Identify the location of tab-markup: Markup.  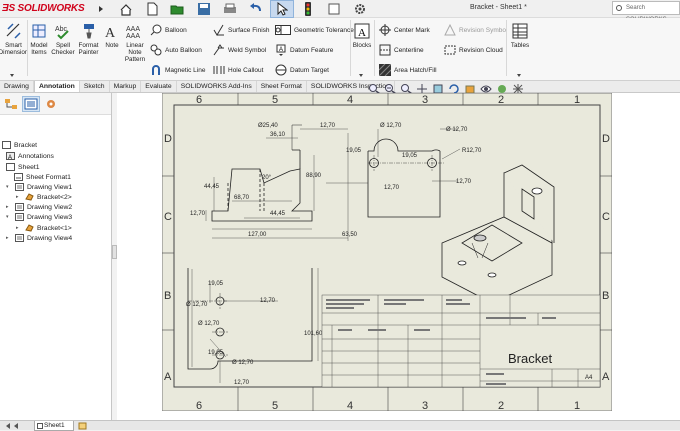
(126, 86).